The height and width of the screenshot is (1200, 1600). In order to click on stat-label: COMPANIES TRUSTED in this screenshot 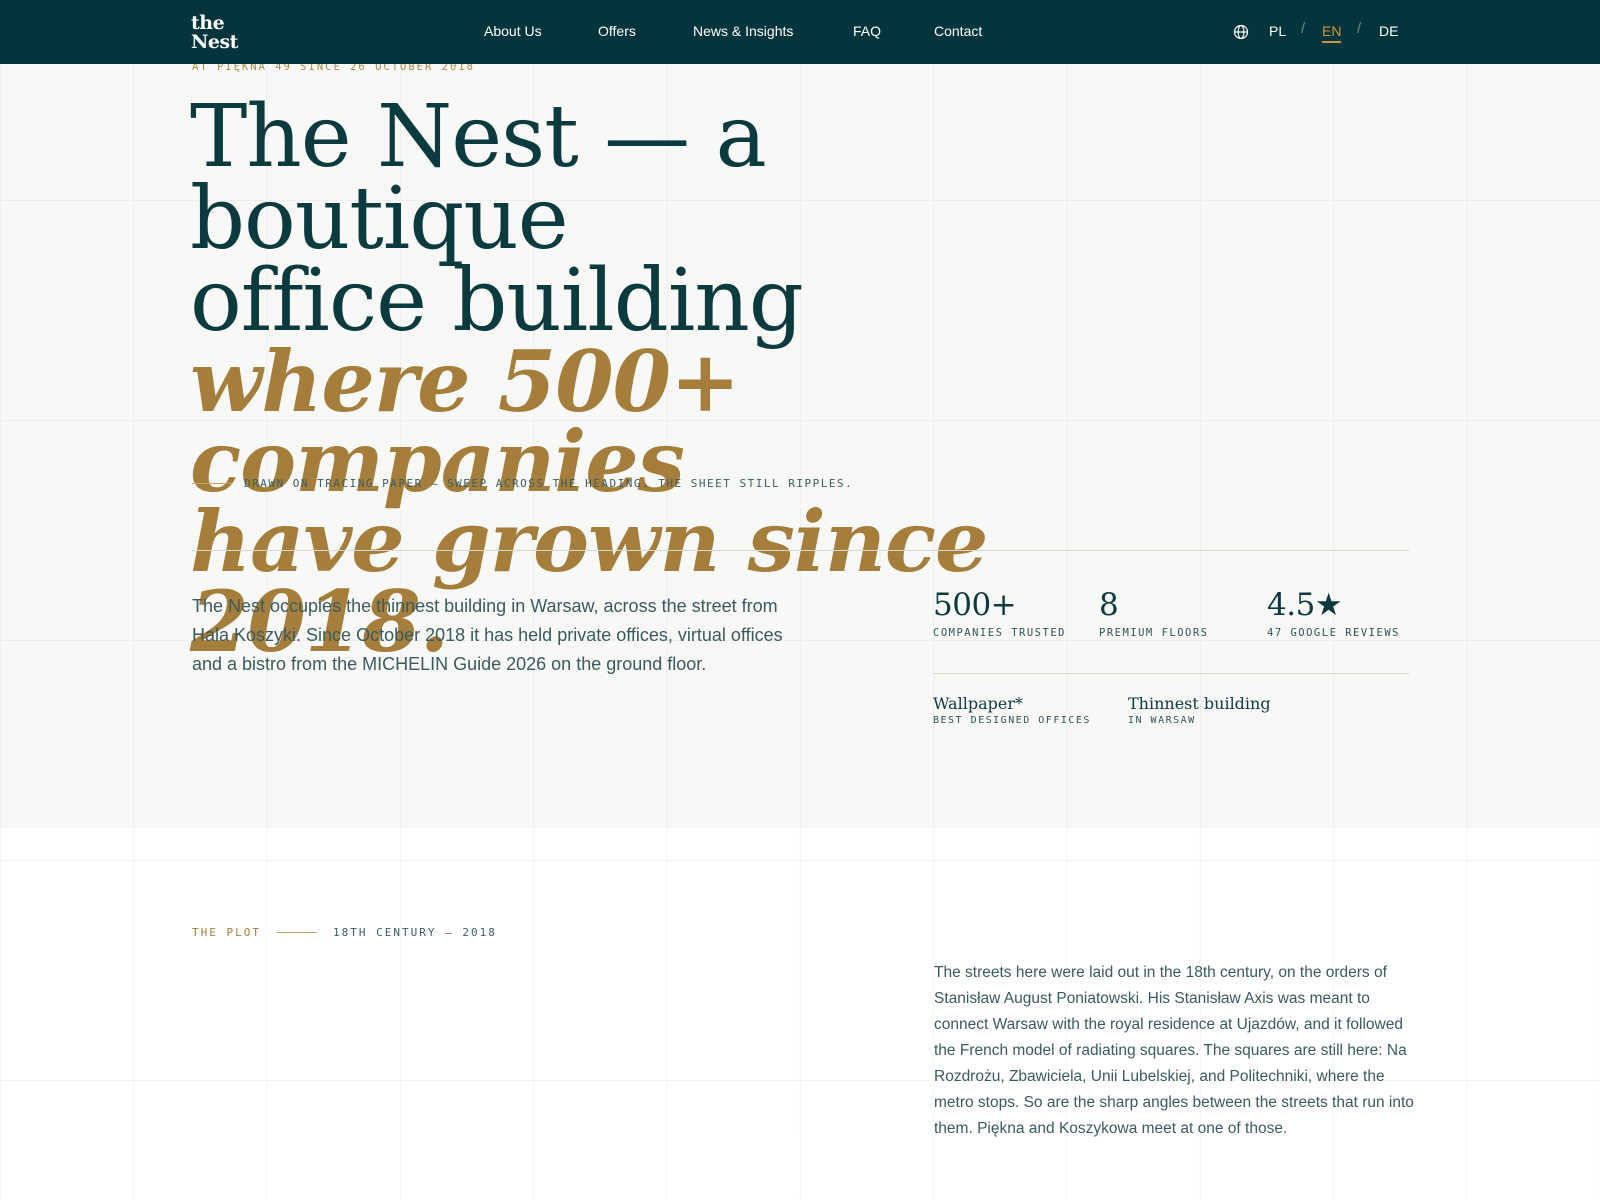, I will do `click(999, 633)`.